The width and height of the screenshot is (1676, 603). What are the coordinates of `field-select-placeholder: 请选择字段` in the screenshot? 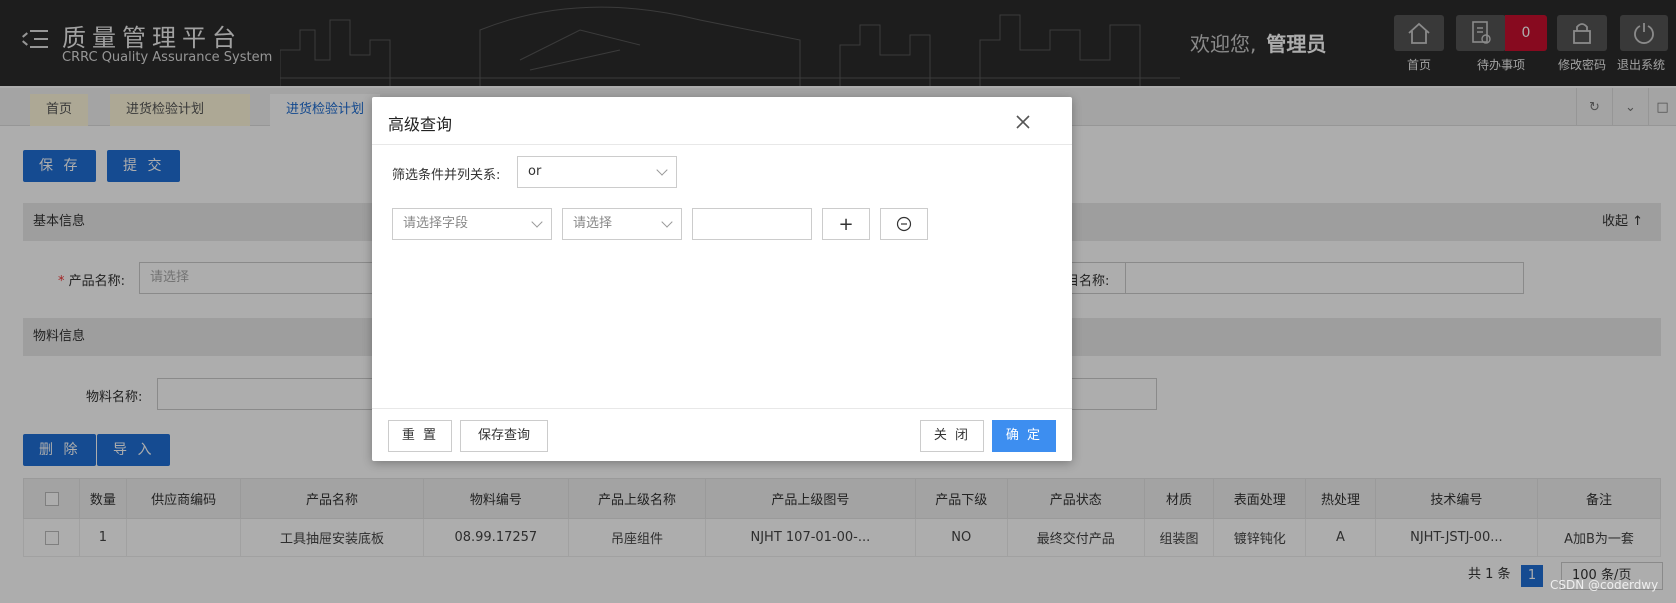 It's located at (436, 223).